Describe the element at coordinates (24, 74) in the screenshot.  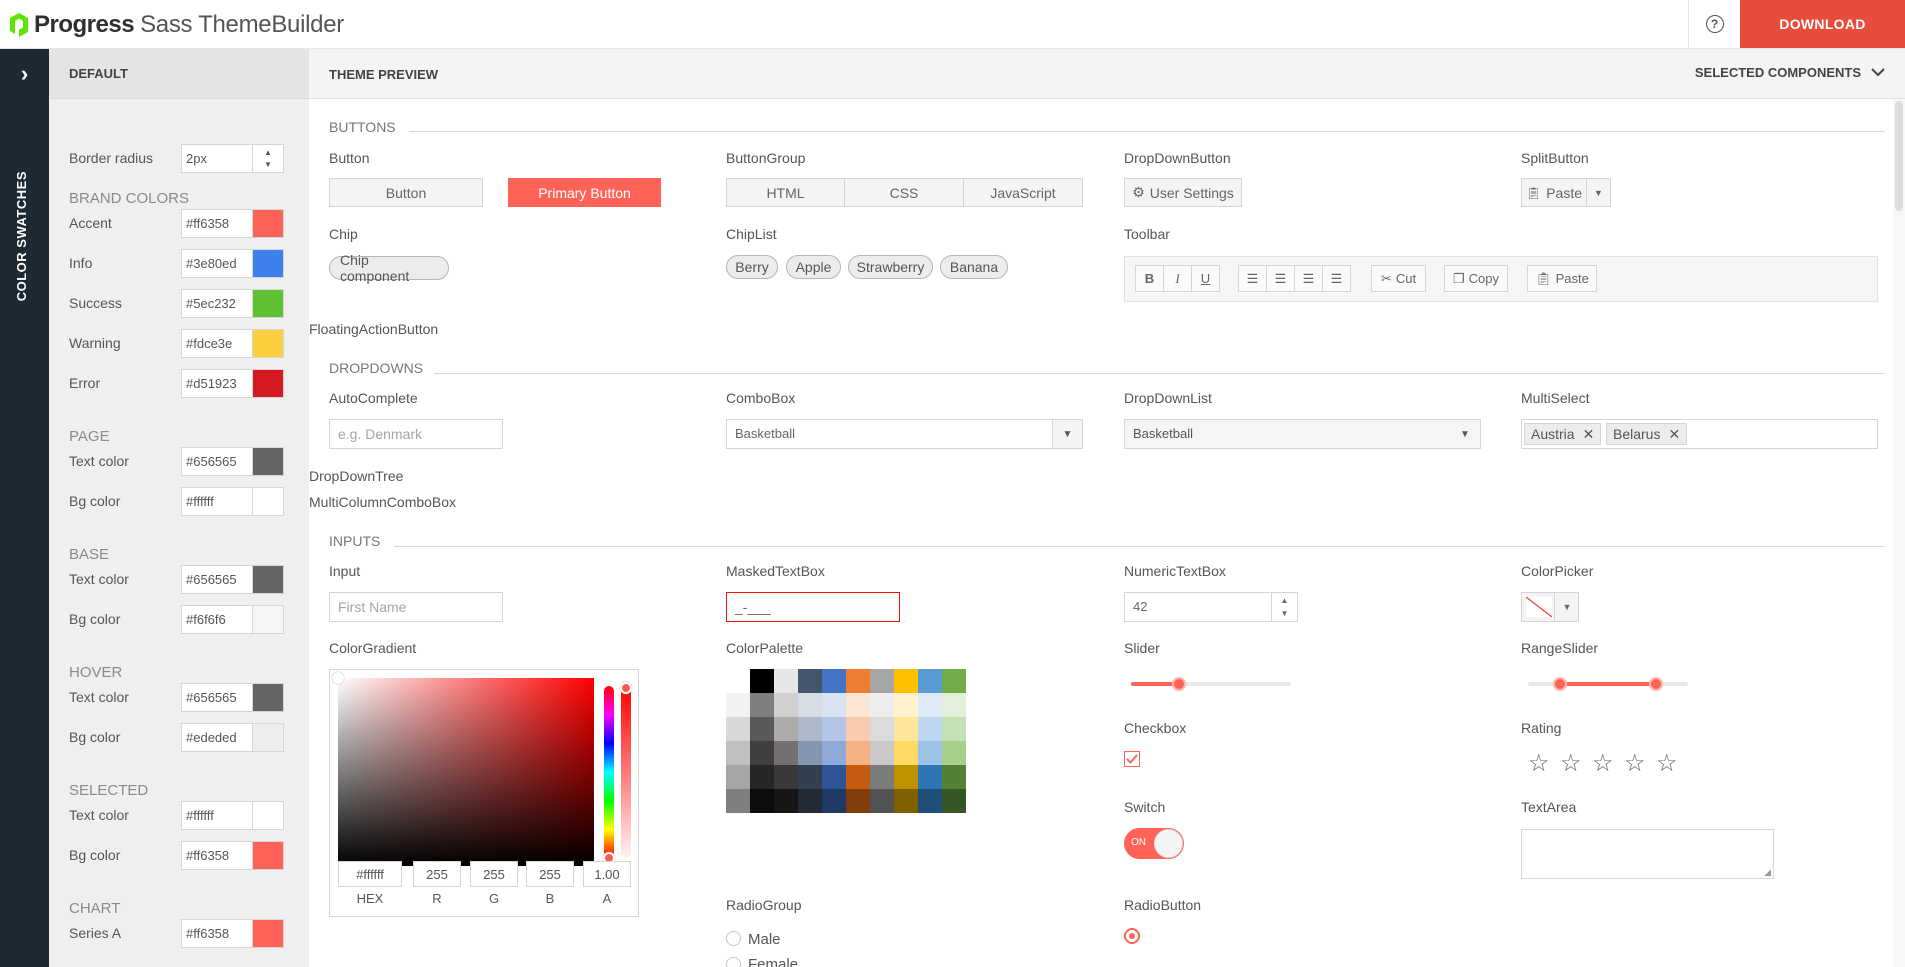
I see `expand-panel-button: ›` at that location.